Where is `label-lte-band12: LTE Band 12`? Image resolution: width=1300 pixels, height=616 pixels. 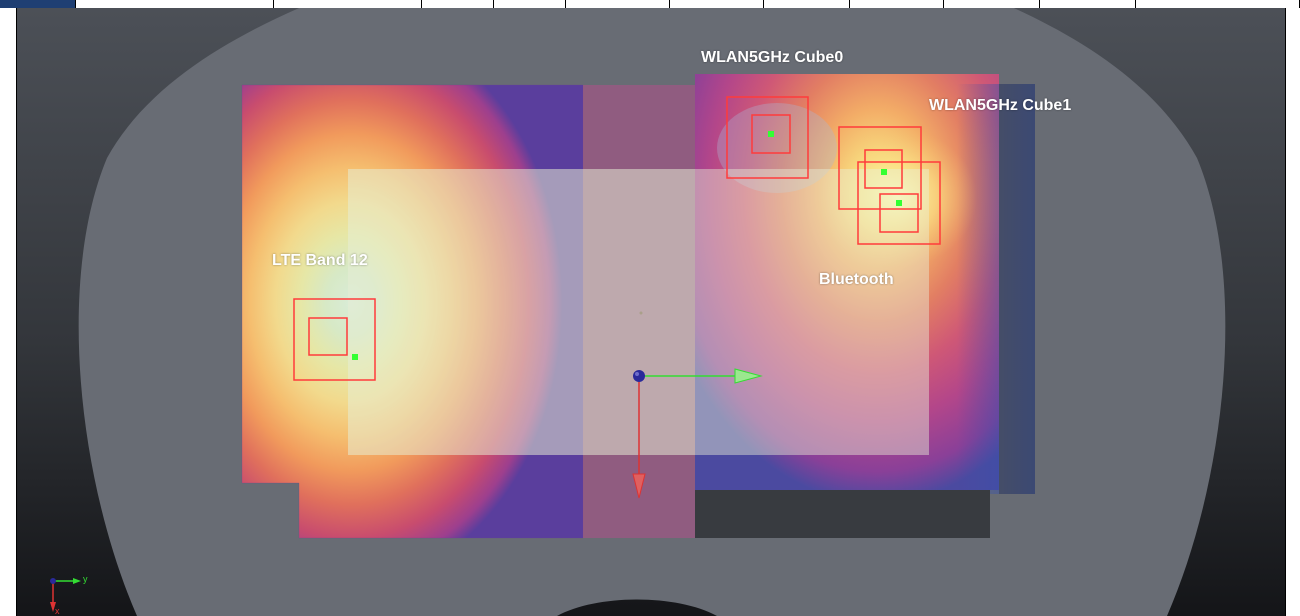
label-lte-band12: LTE Band 12 is located at coordinates (320, 260).